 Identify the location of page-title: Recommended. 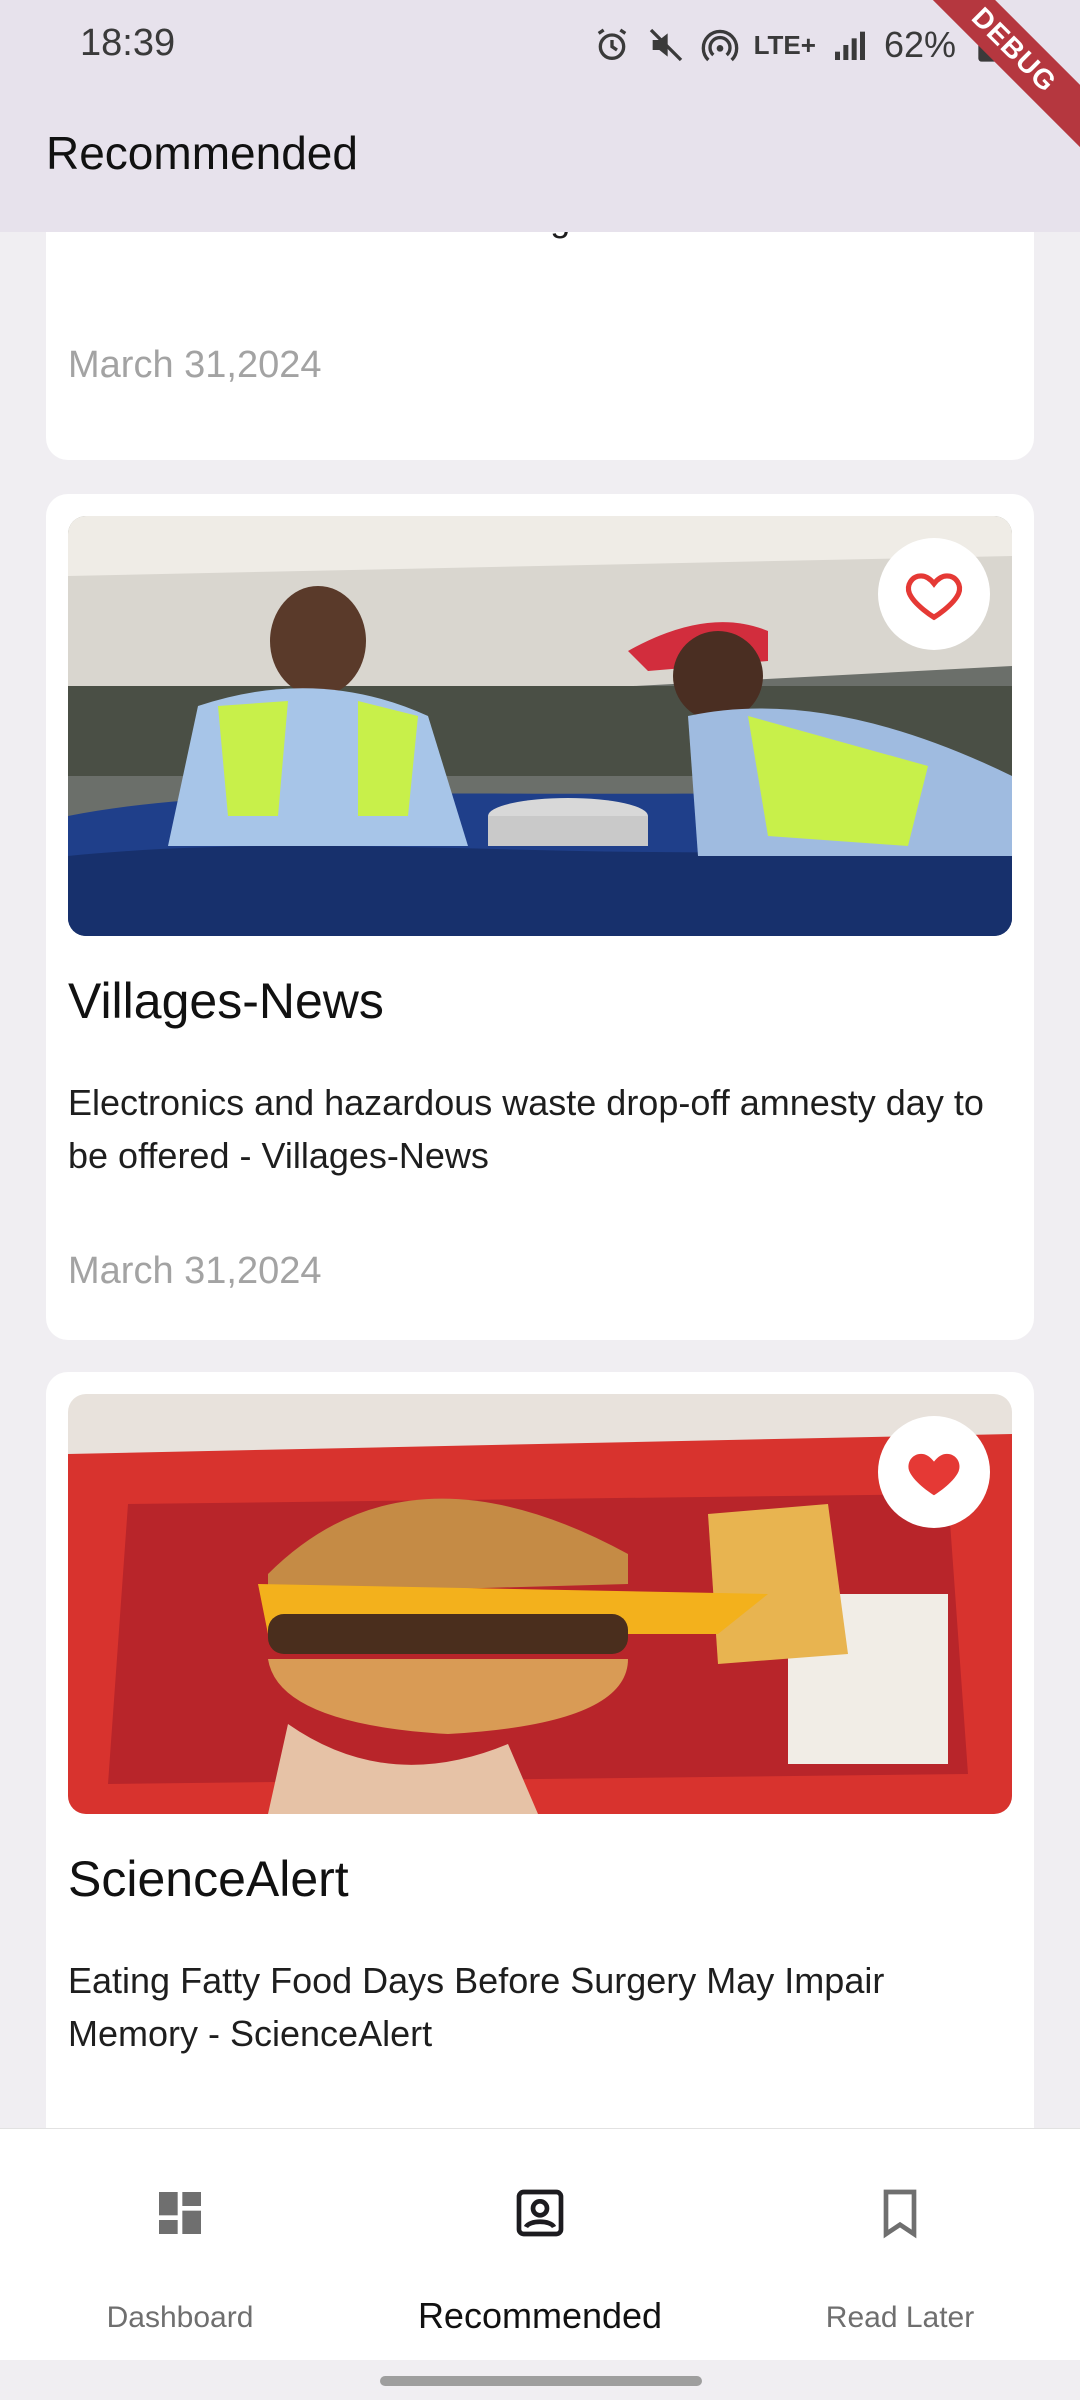
(202, 153).